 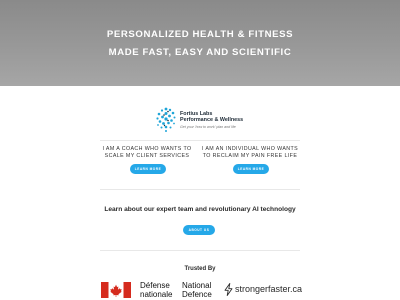 I want to click on individual-heading-line-2: TO RECLAIM MY PAIN FREE LIFE, so click(x=250, y=156).